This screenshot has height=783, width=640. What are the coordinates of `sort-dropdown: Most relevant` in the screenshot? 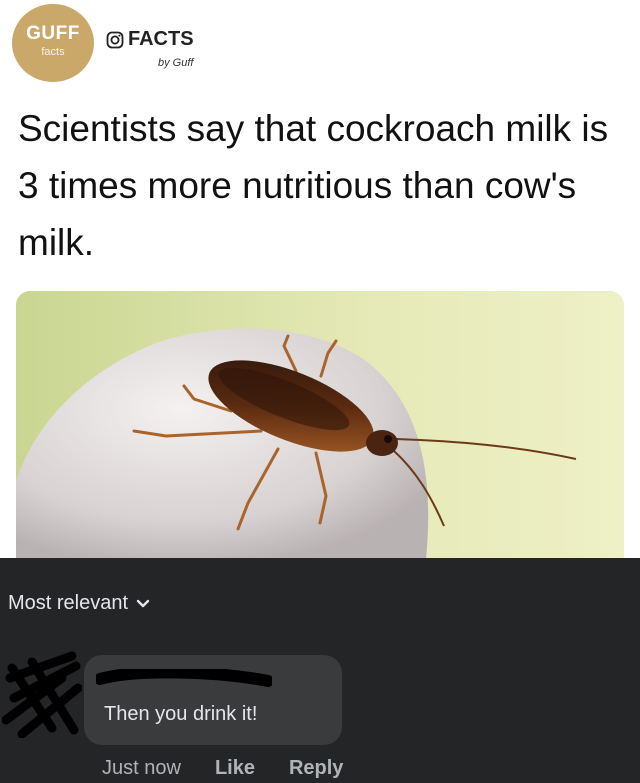 It's located at (79, 603).